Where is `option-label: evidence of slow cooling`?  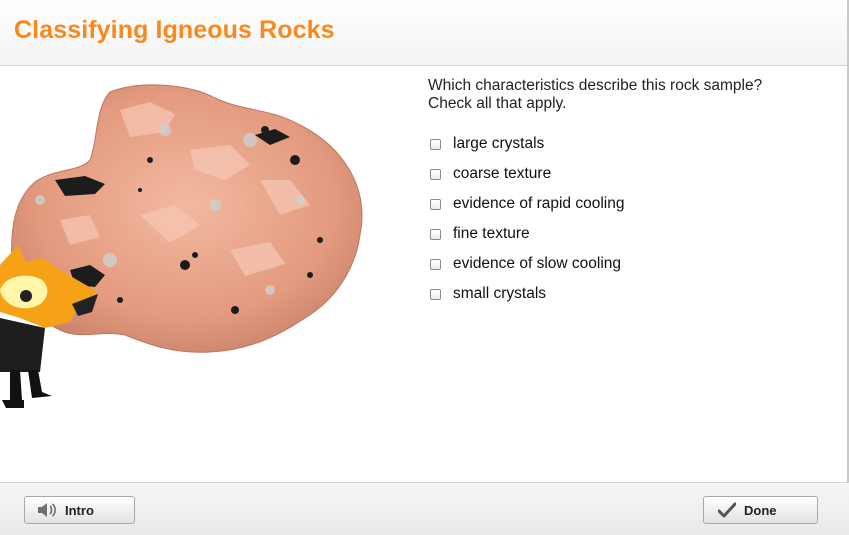 option-label: evidence of slow cooling is located at coordinates (537, 263).